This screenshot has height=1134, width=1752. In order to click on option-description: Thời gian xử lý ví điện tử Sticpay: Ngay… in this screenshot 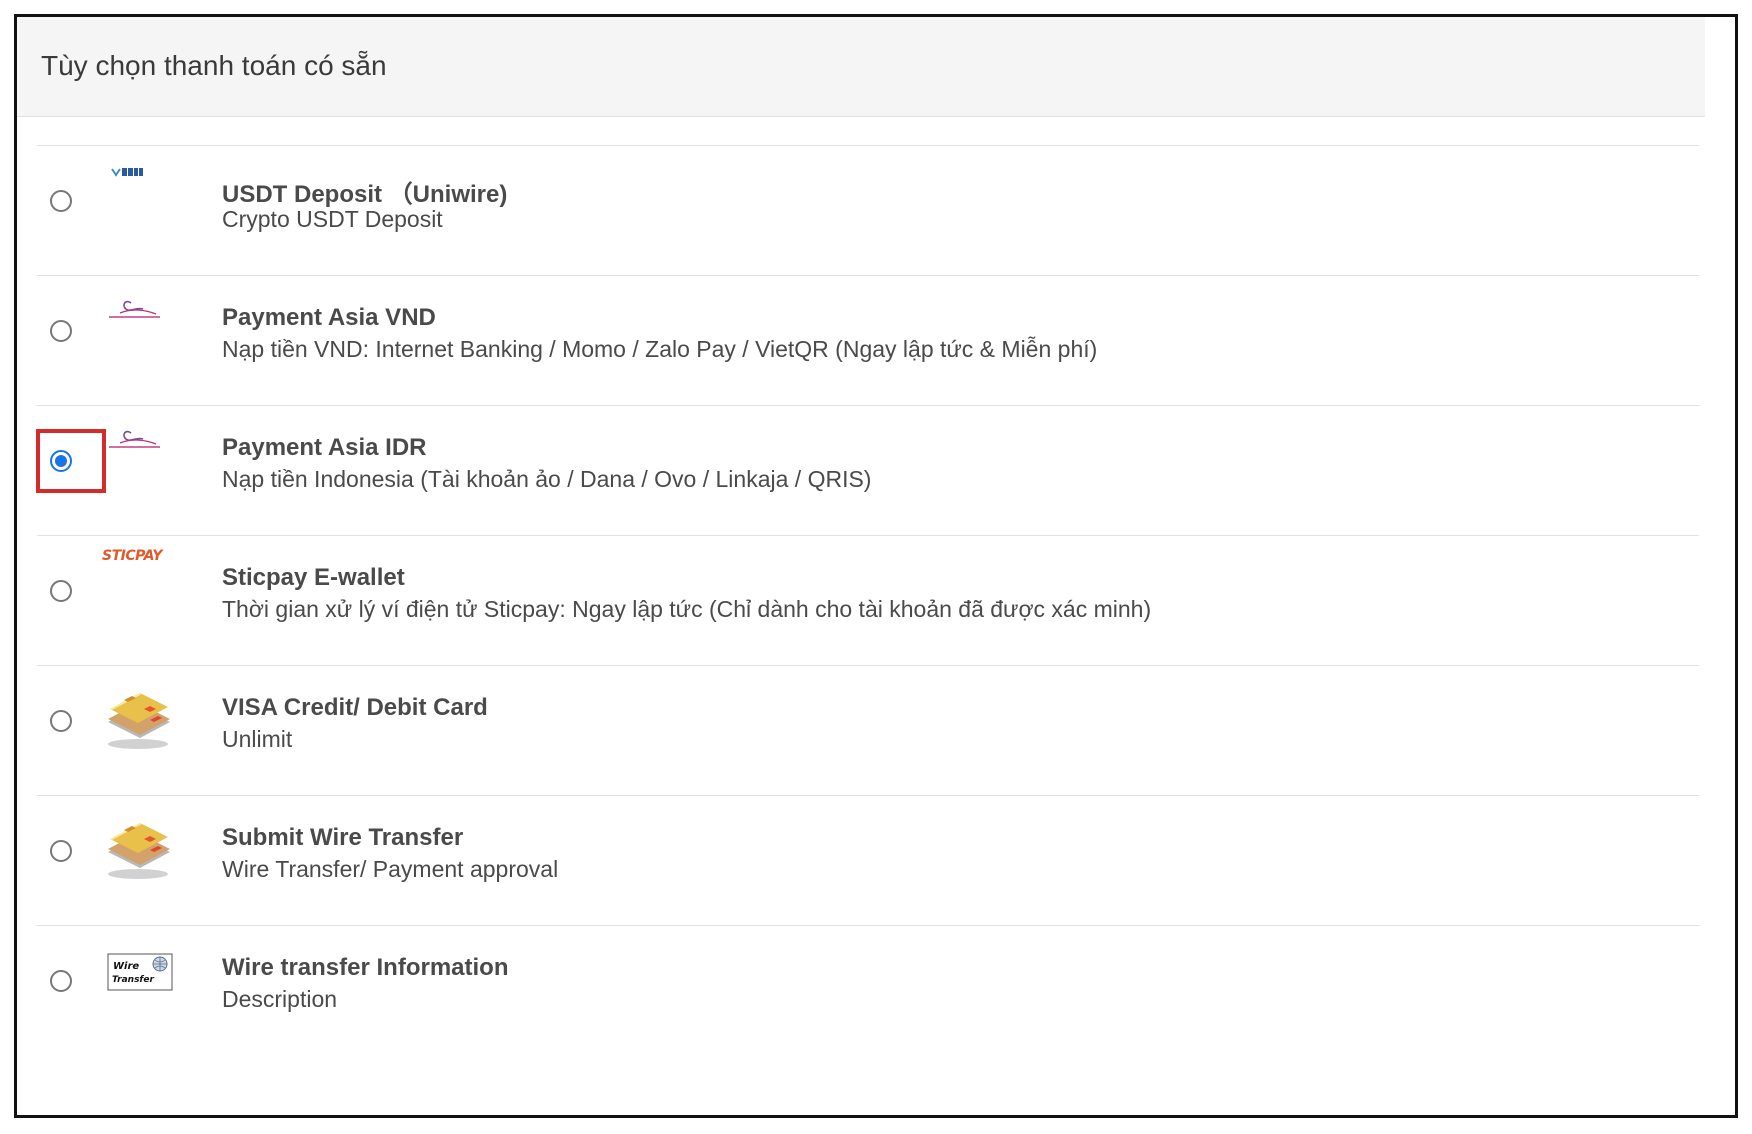, I will do `click(687, 609)`.